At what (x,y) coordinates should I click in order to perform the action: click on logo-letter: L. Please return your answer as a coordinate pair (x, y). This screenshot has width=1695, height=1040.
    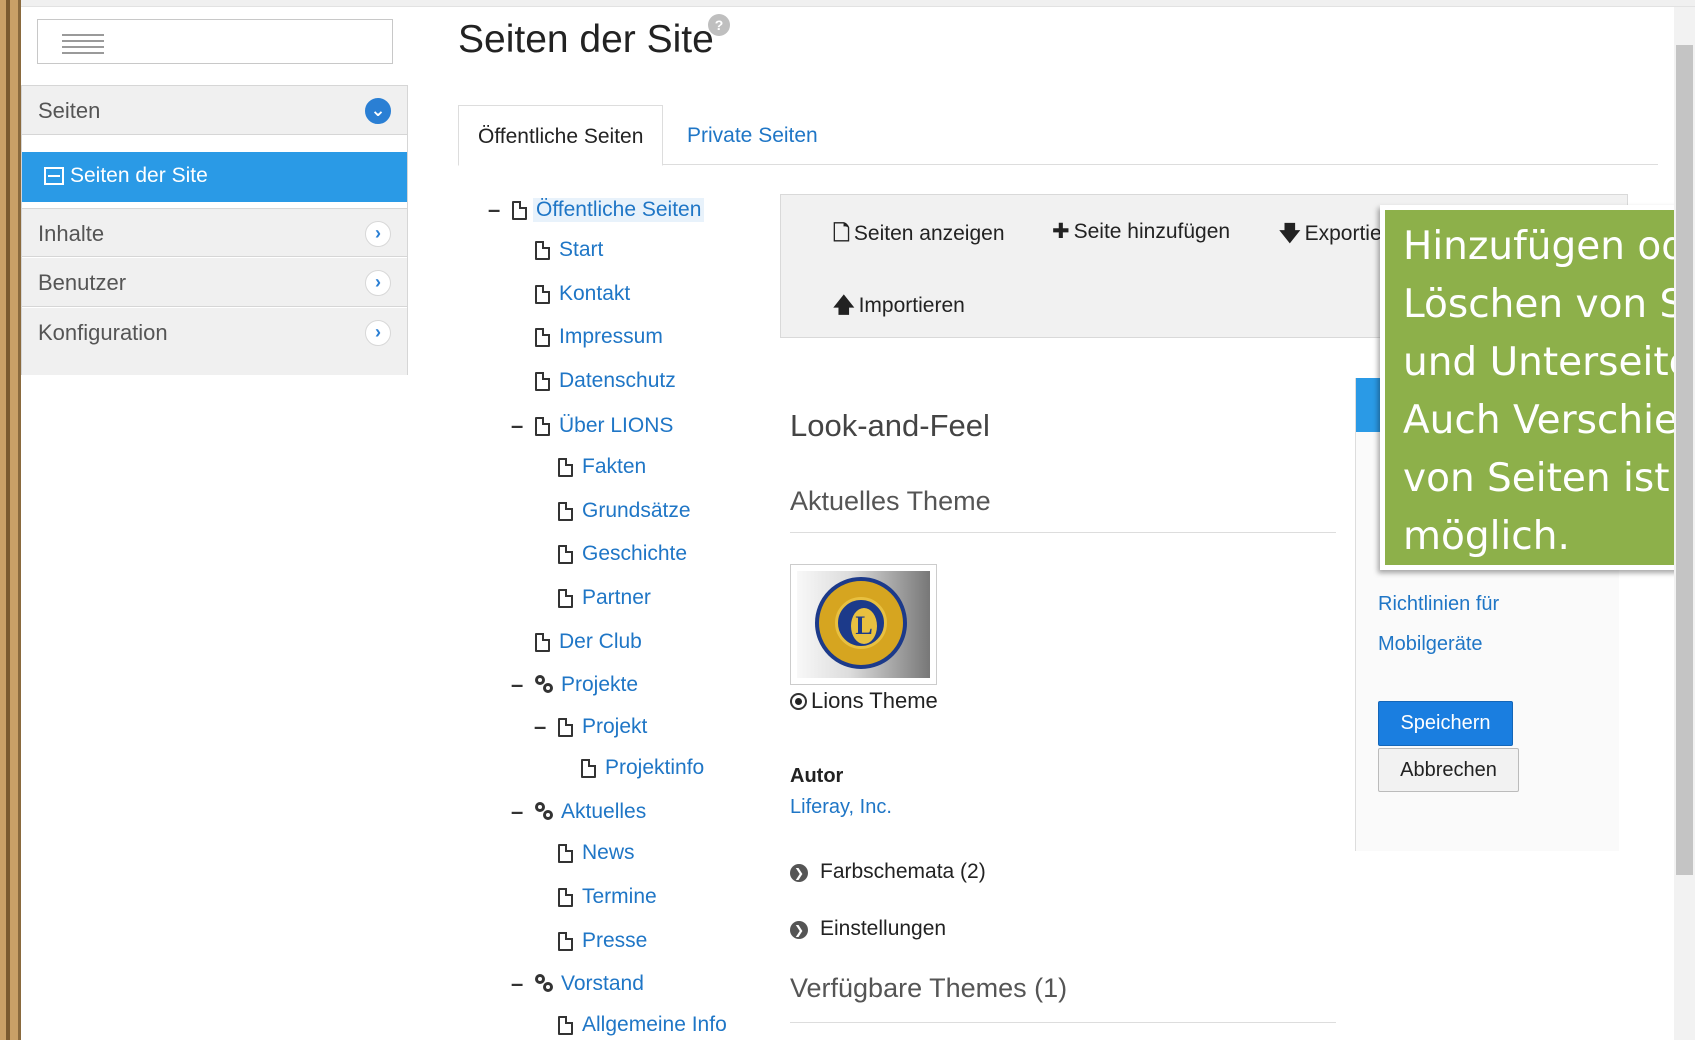
    Looking at the image, I should click on (864, 626).